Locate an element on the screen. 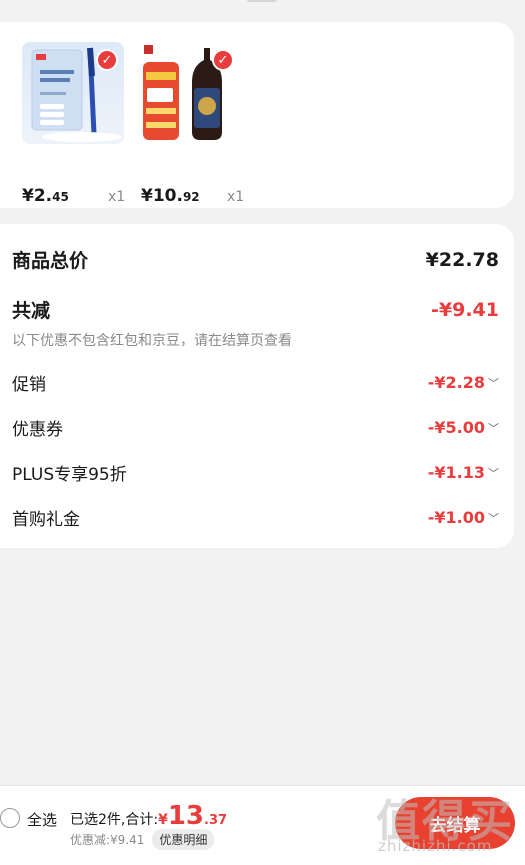 The width and height of the screenshot is (525, 865). discount-amount-text: 优惠减:¥9.41 is located at coordinates (107, 840).